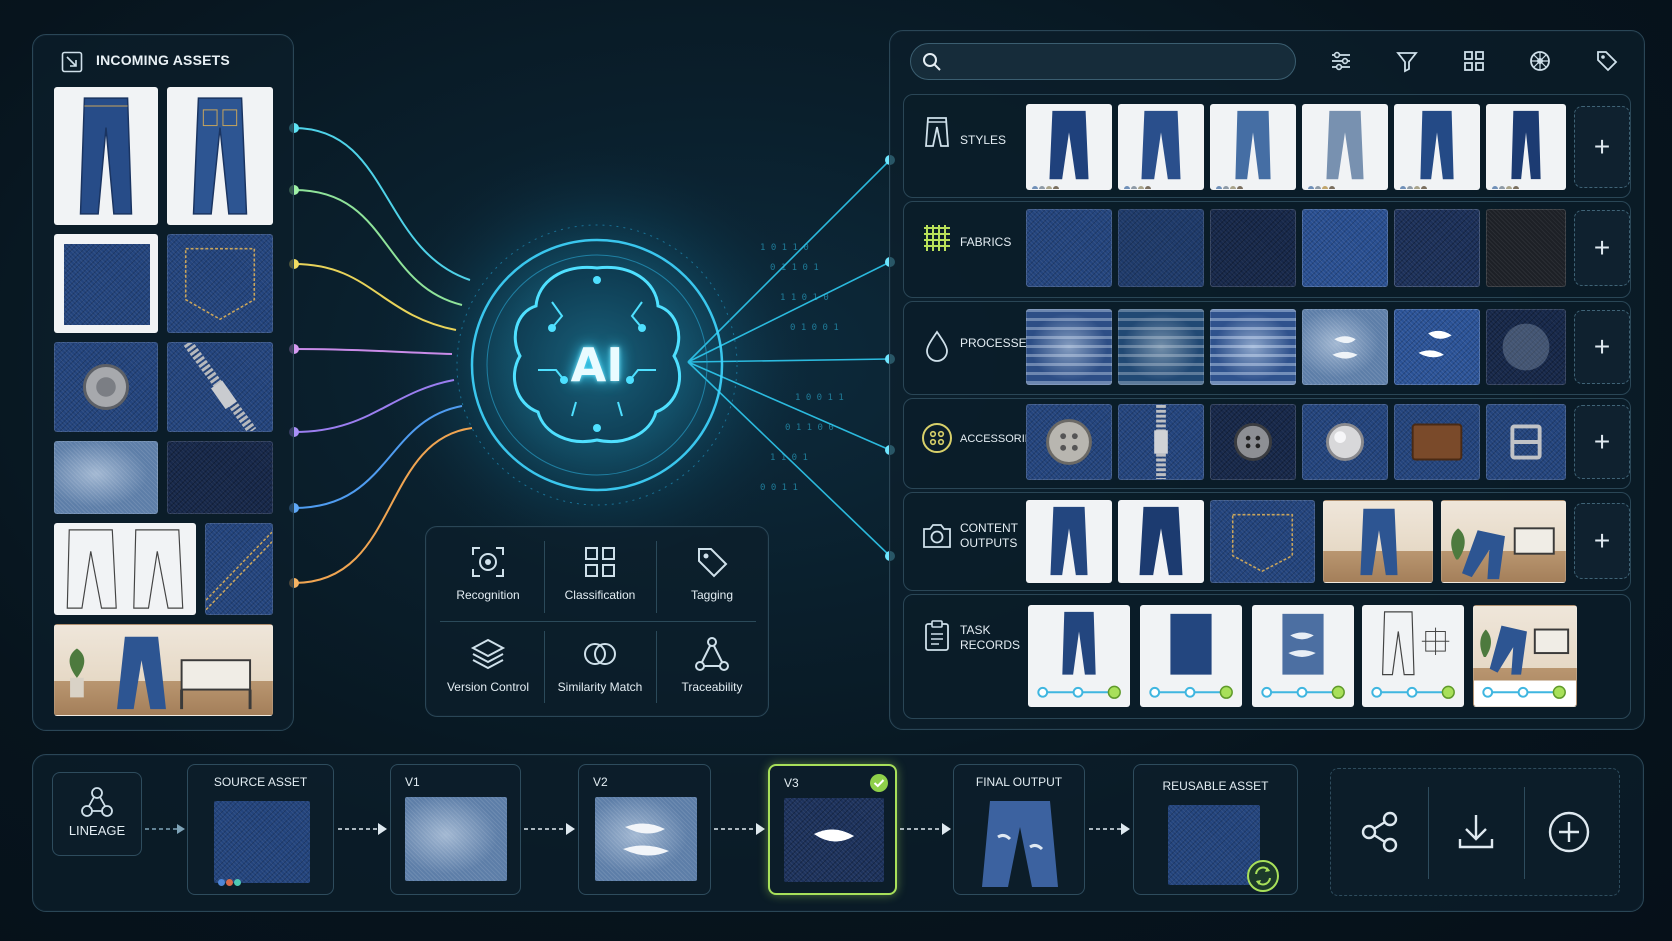 The height and width of the screenshot is (941, 1672). Describe the element at coordinates (163, 60) in the screenshot. I see `panel-title: INCOMING ASSETS` at that location.